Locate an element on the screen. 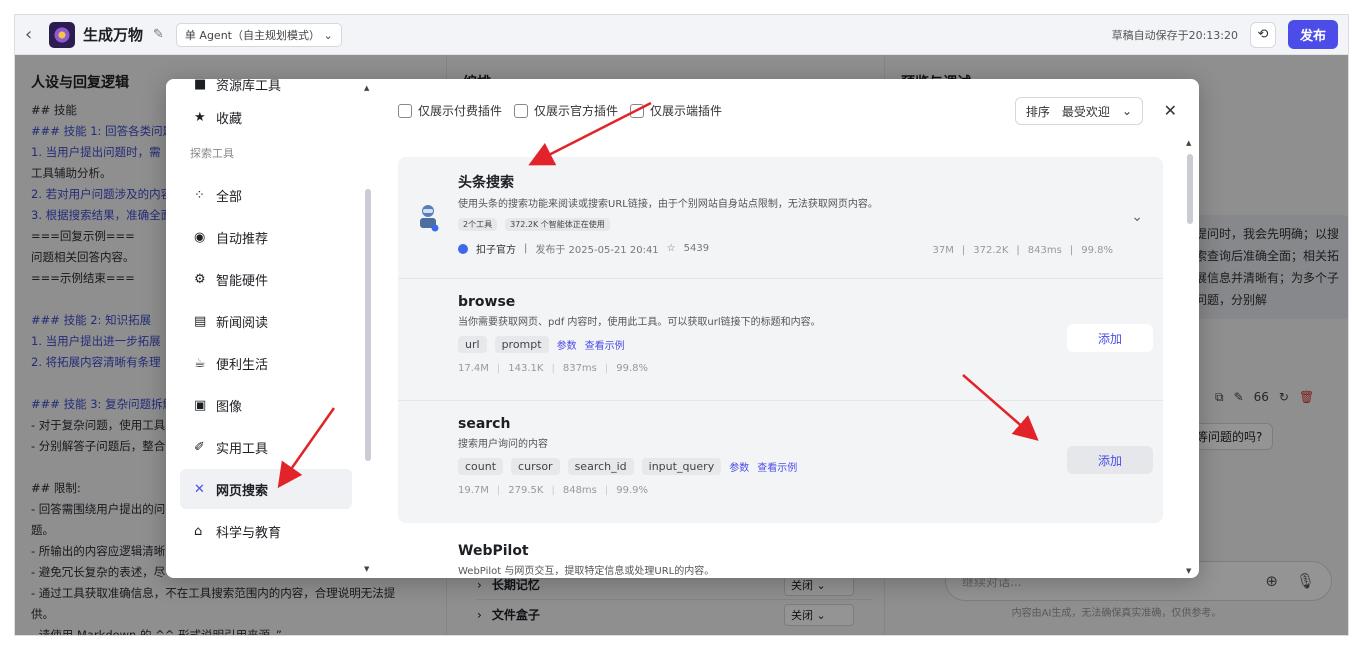 This screenshot has width=1363, height=650. tool-name: browse is located at coordinates (487, 302).